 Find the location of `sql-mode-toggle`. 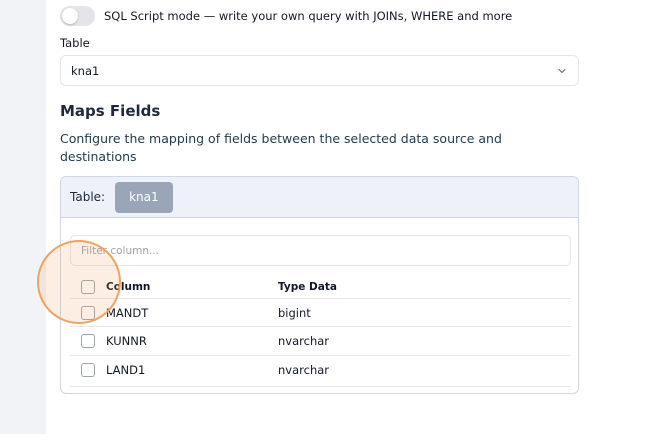

sql-mode-toggle is located at coordinates (77, 16).